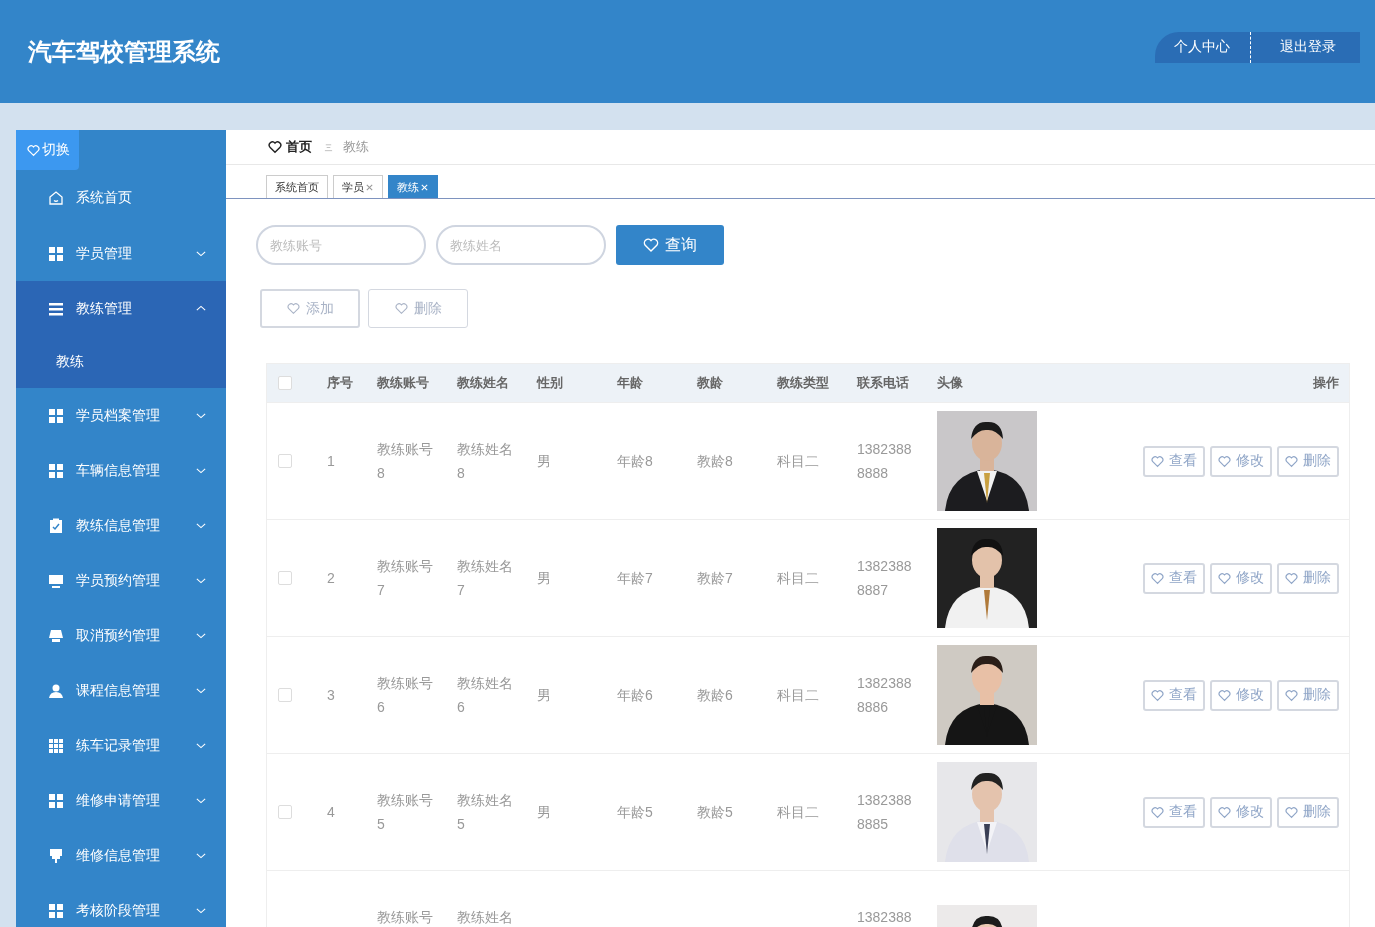 Image resolution: width=1375 pixels, height=927 pixels. What do you see at coordinates (405, 812) in the screenshot?
I see `table-cell-text: 教练账号5` at bounding box center [405, 812].